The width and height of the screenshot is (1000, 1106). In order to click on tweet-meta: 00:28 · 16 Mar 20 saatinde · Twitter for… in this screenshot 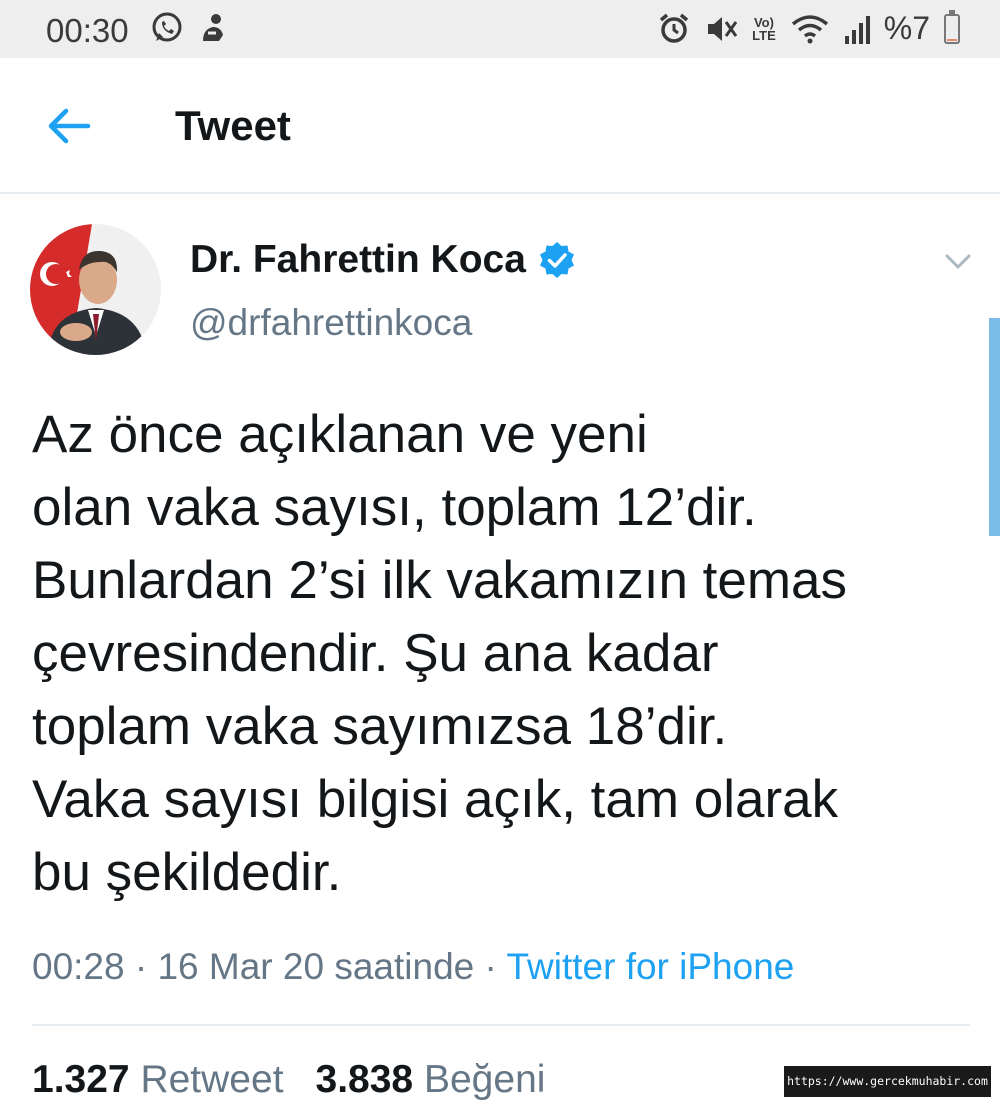, I will do `click(413, 967)`.